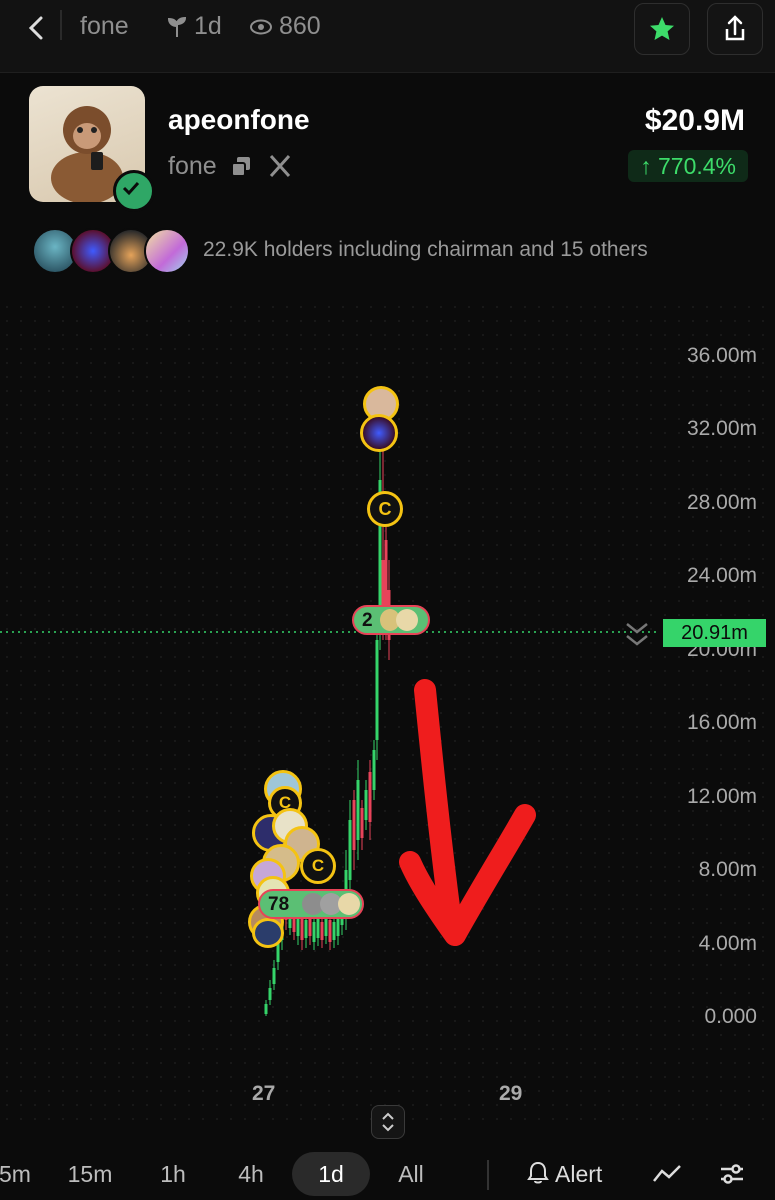 Image resolution: width=775 pixels, height=1200 pixels. I want to click on trade-cluster: 78, so click(311, 904).